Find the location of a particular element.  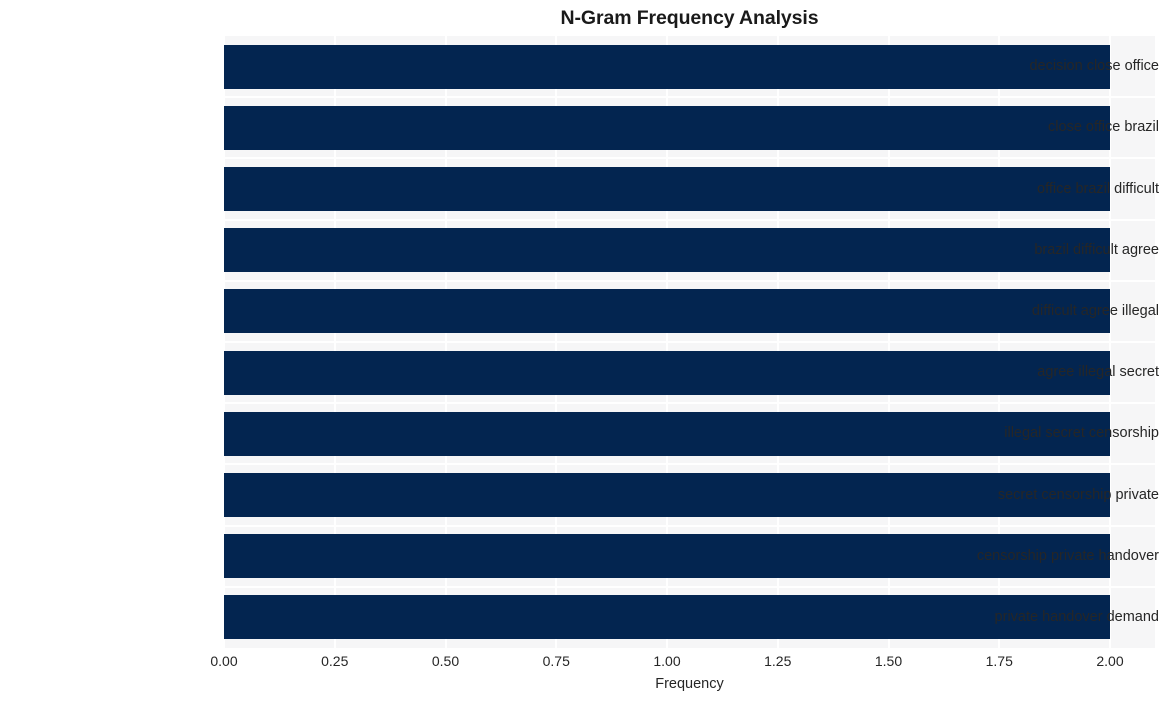

x-axis-tick-label: 0.25 is located at coordinates (335, 661).